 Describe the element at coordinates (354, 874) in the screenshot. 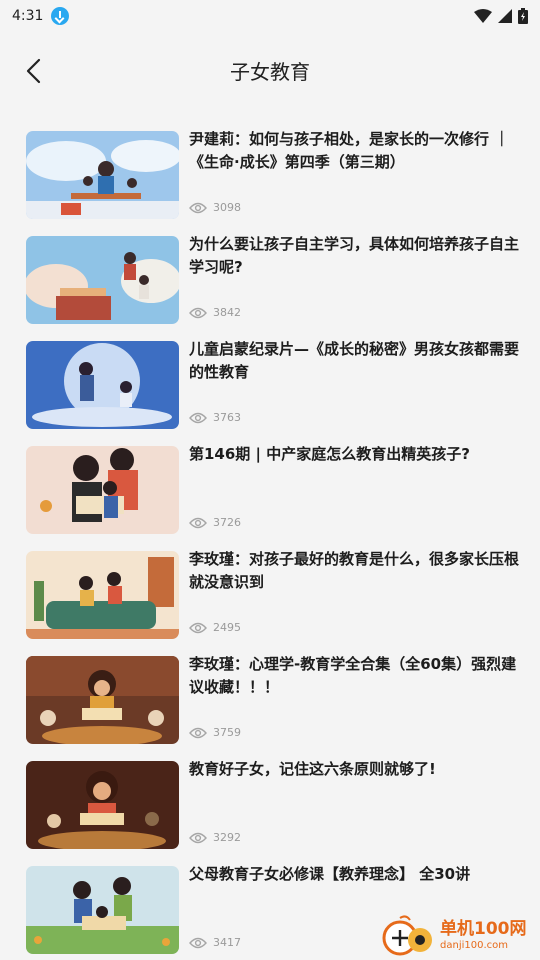

I see `article-title: 父母教育子女必修课【教养理念】 全30讲` at that location.